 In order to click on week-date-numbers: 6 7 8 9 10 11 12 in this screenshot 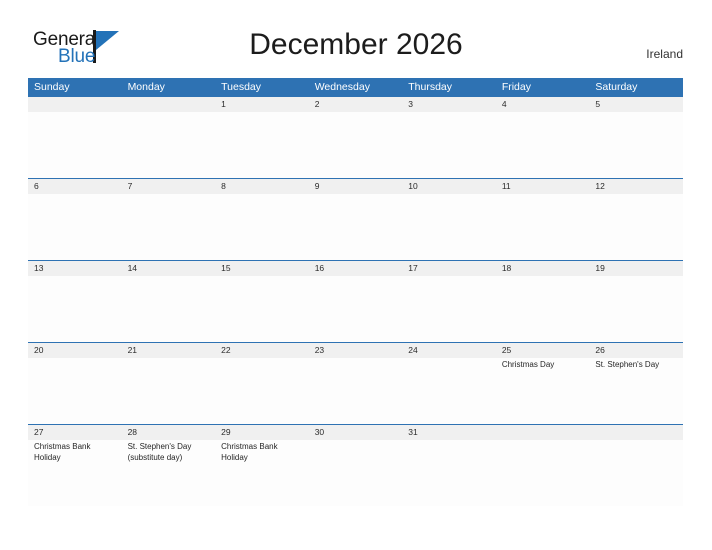, I will do `click(355, 186)`.